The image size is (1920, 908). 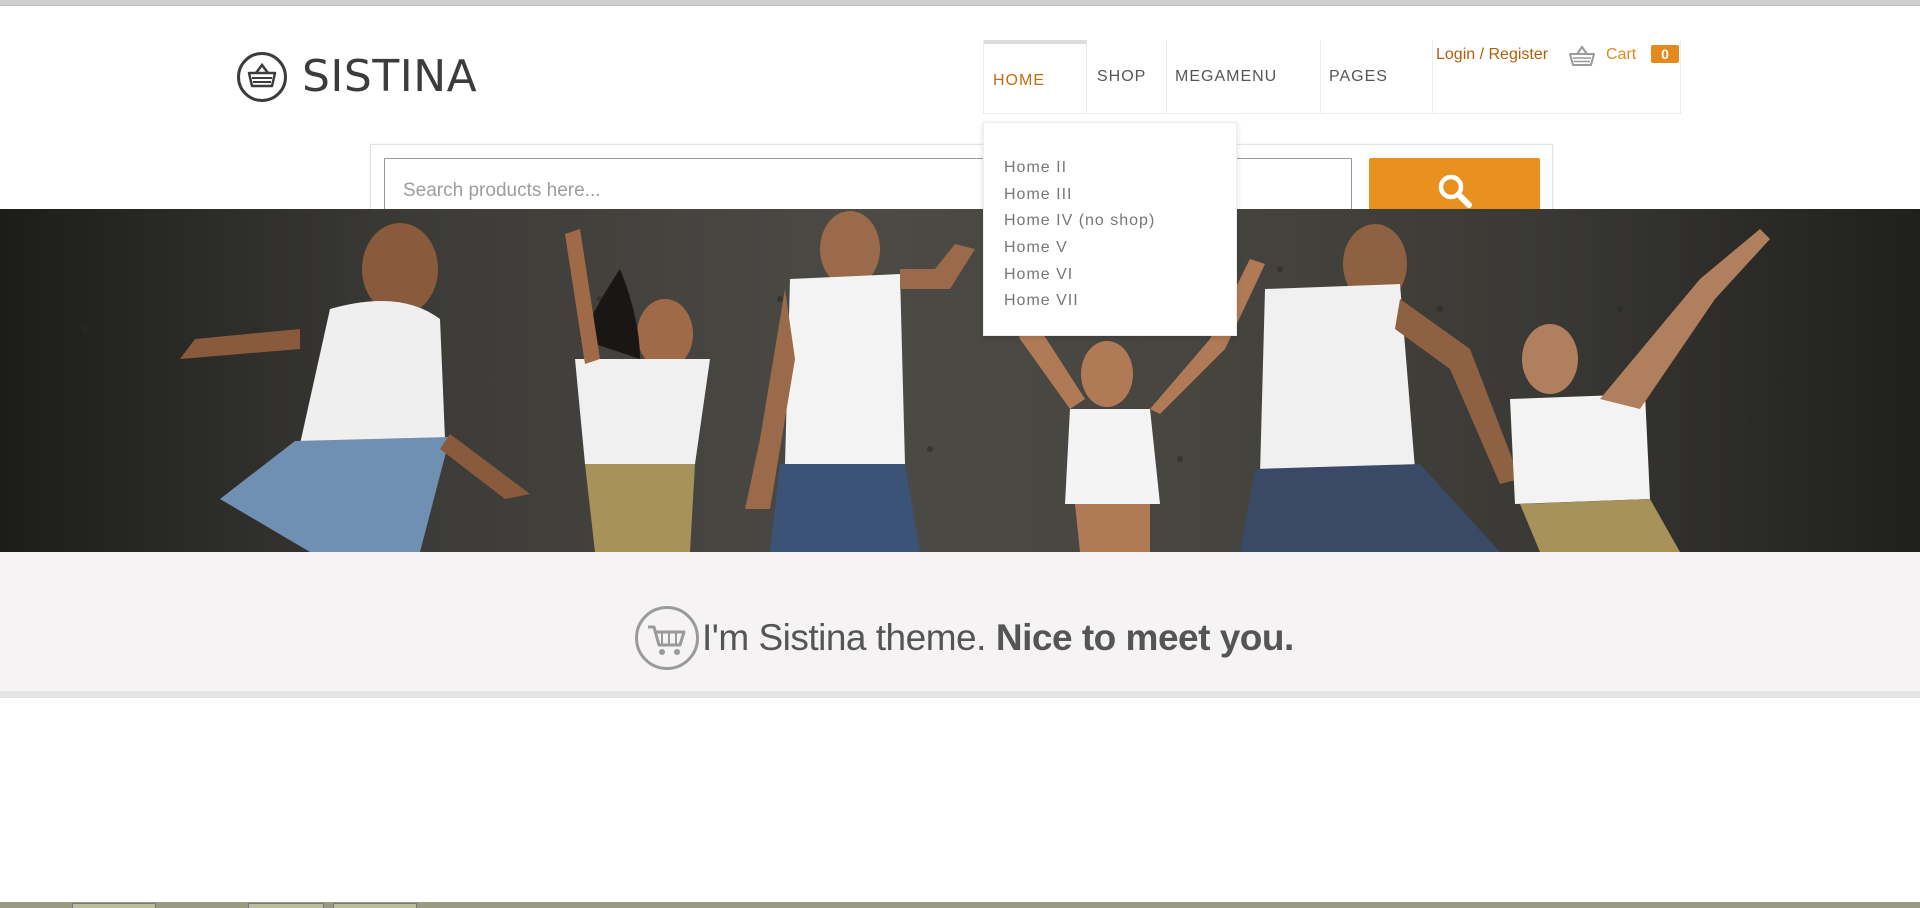 What do you see at coordinates (1492, 55) in the screenshot?
I see `login-register-link: Login / Register` at bounding box center [1492, 55].